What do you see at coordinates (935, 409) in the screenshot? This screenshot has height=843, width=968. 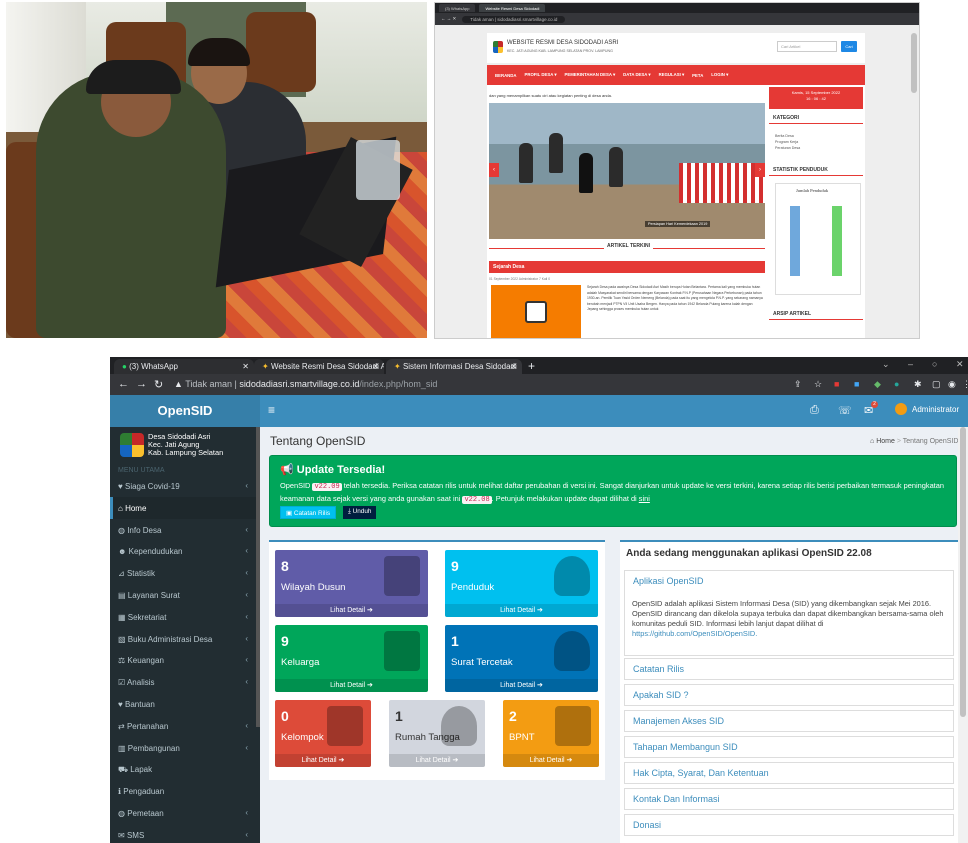 I see `admin-name: Administrator` at bounding box center [935, 409].